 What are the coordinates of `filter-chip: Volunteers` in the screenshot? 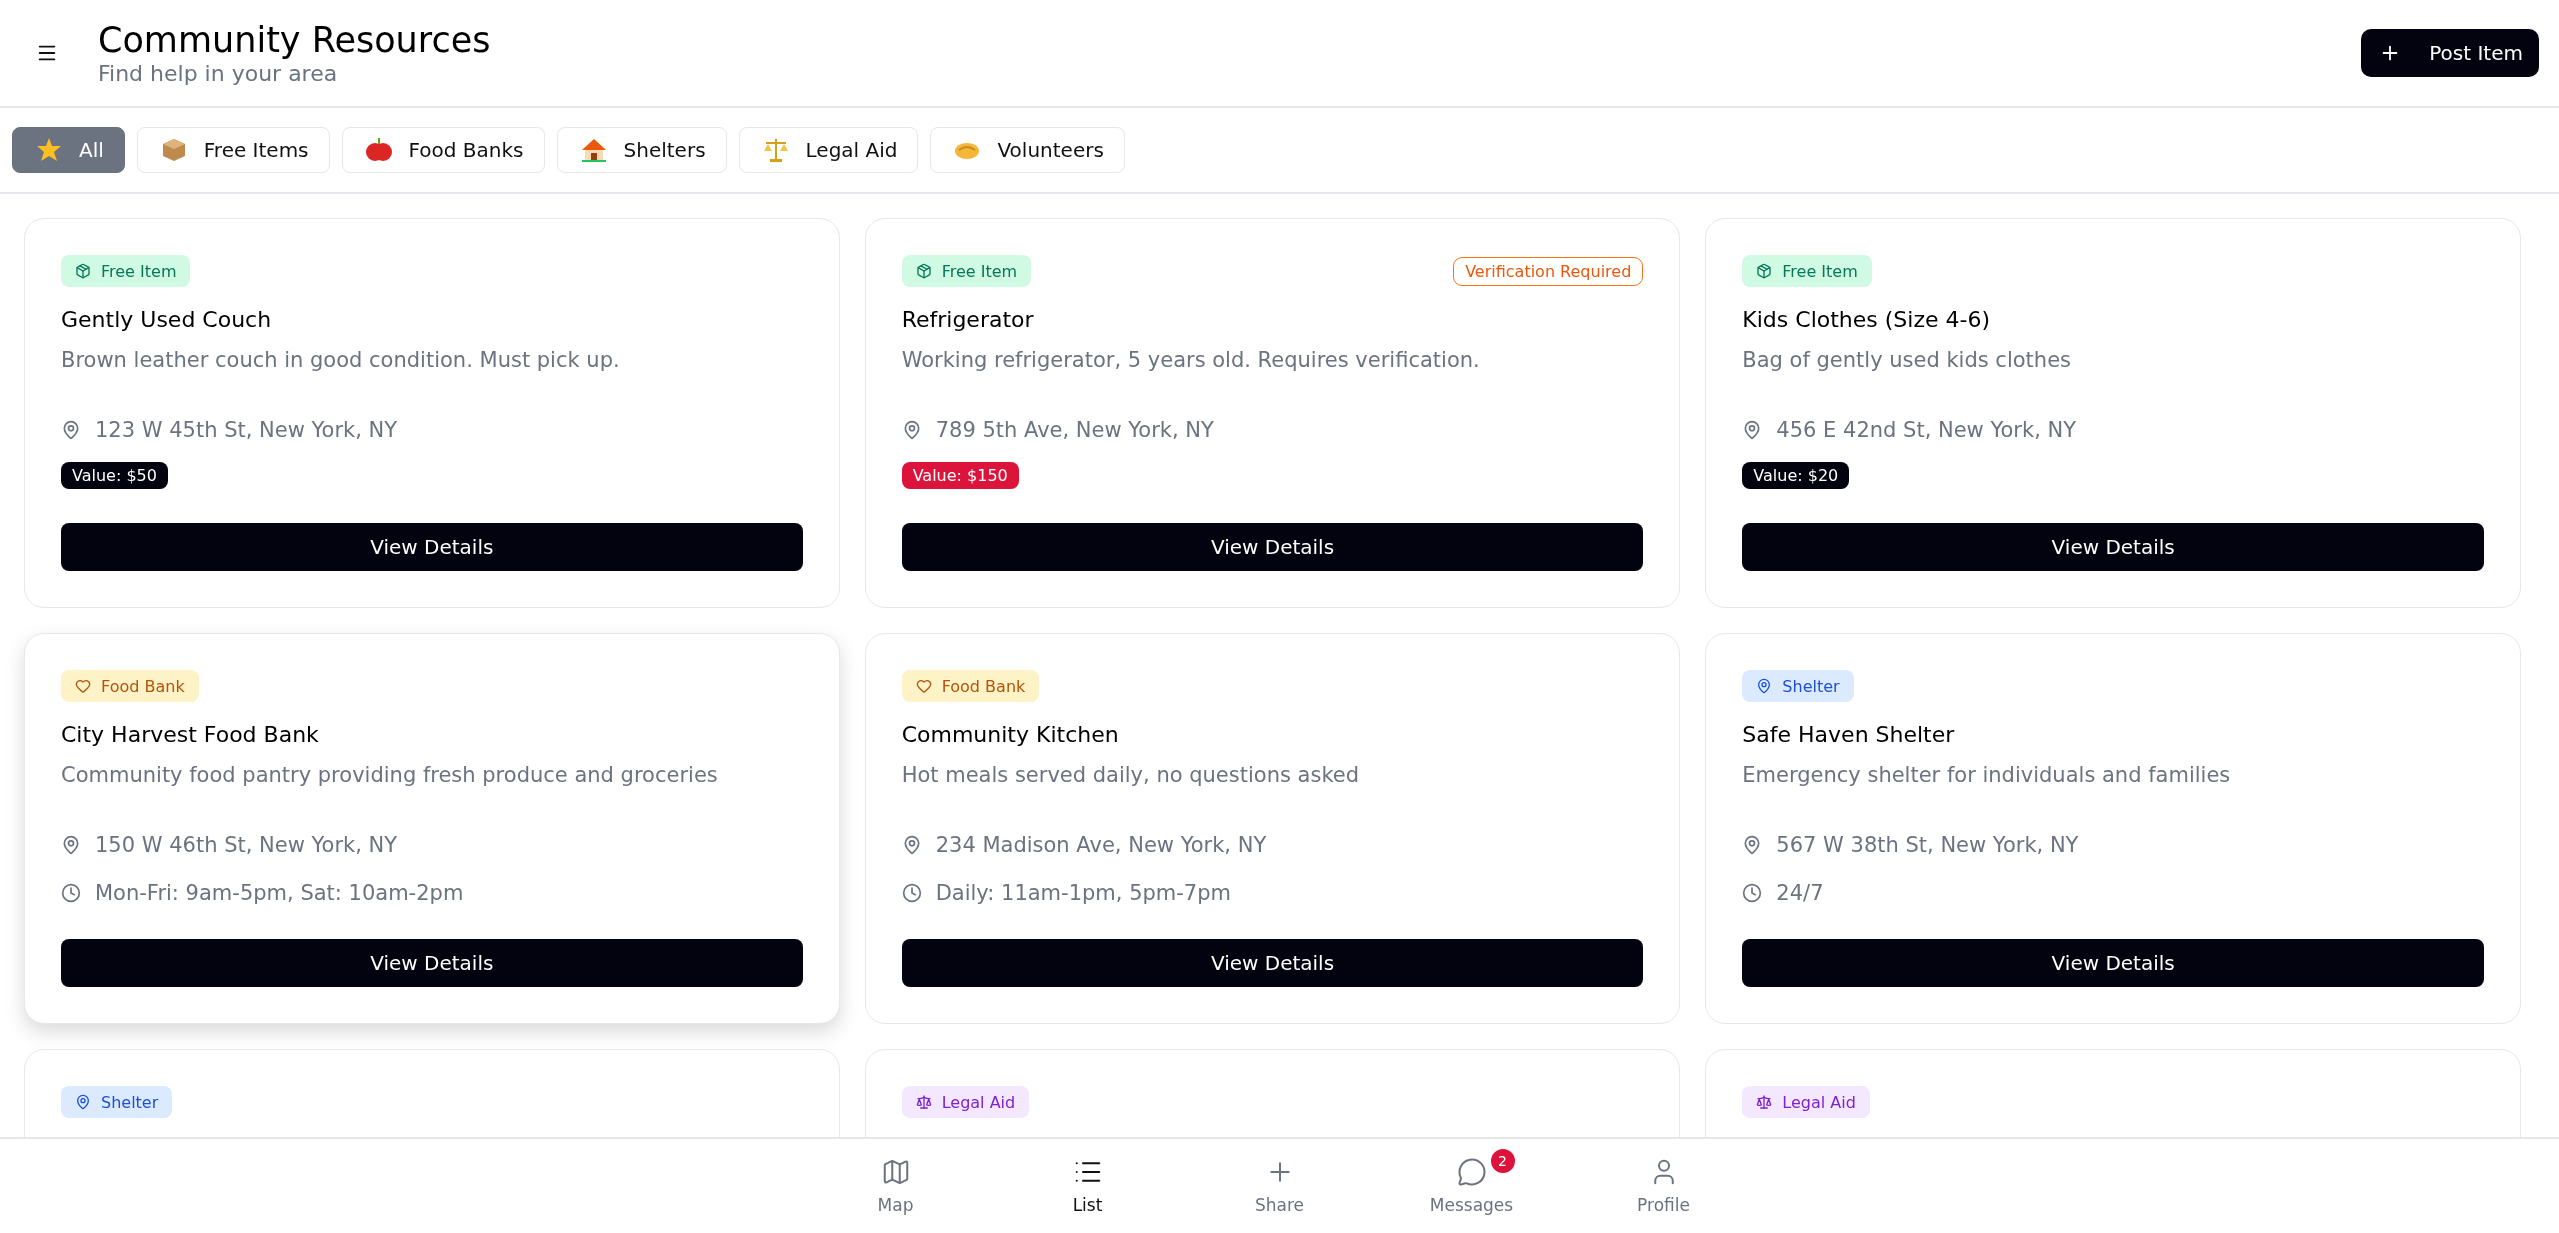 It's located at (1027, 150).